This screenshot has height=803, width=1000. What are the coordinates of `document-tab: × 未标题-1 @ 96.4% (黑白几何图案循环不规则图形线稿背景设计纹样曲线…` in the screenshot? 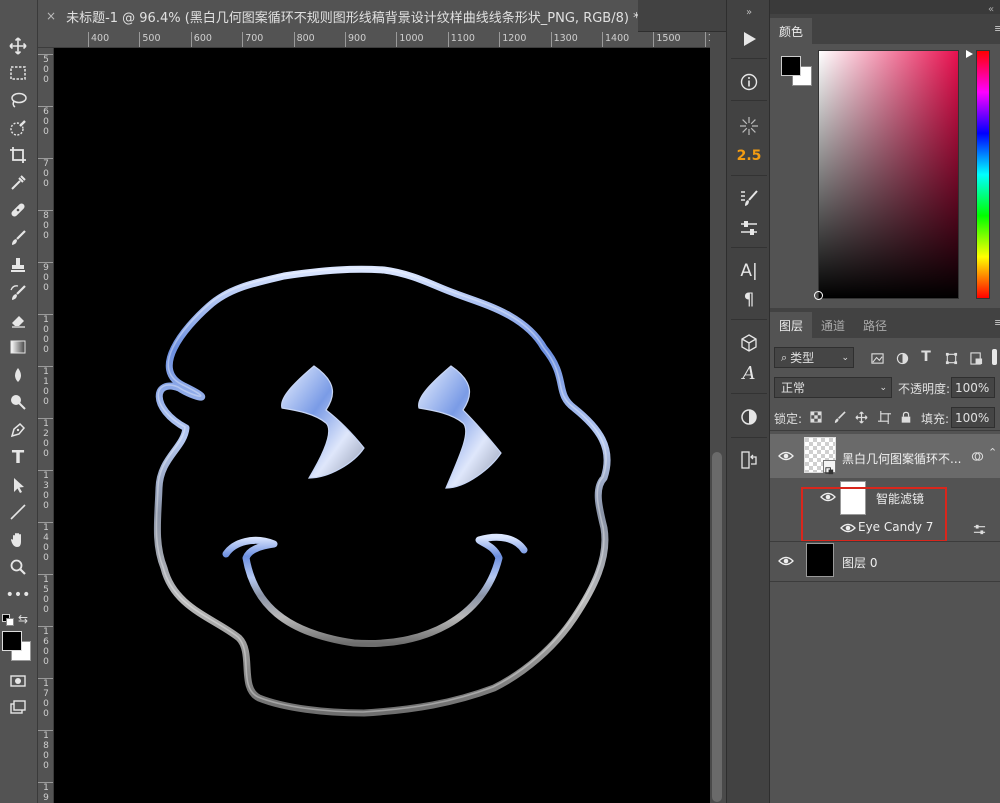 It's located at (338, 16).